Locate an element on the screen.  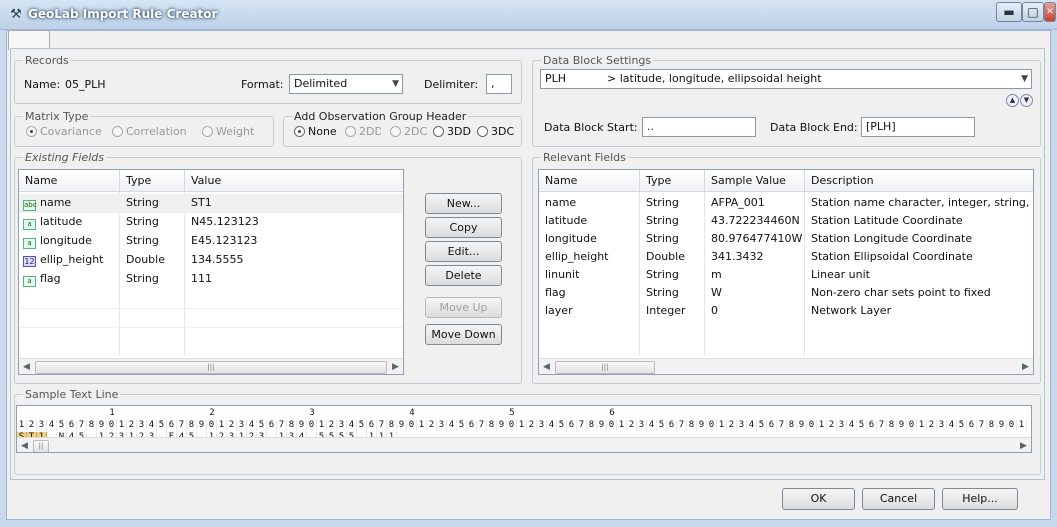
table-row: abc name String ST1 is located at coordinates (211, 203).